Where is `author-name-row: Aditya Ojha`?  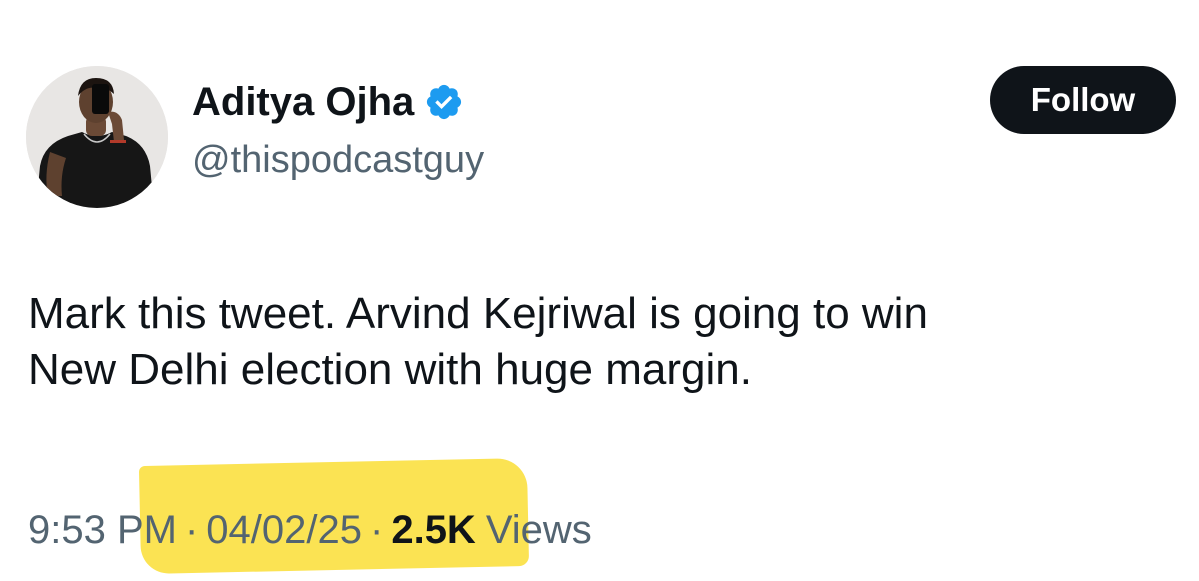 author-name-row: Aditya Ojha is located at coordinates (328, 102).